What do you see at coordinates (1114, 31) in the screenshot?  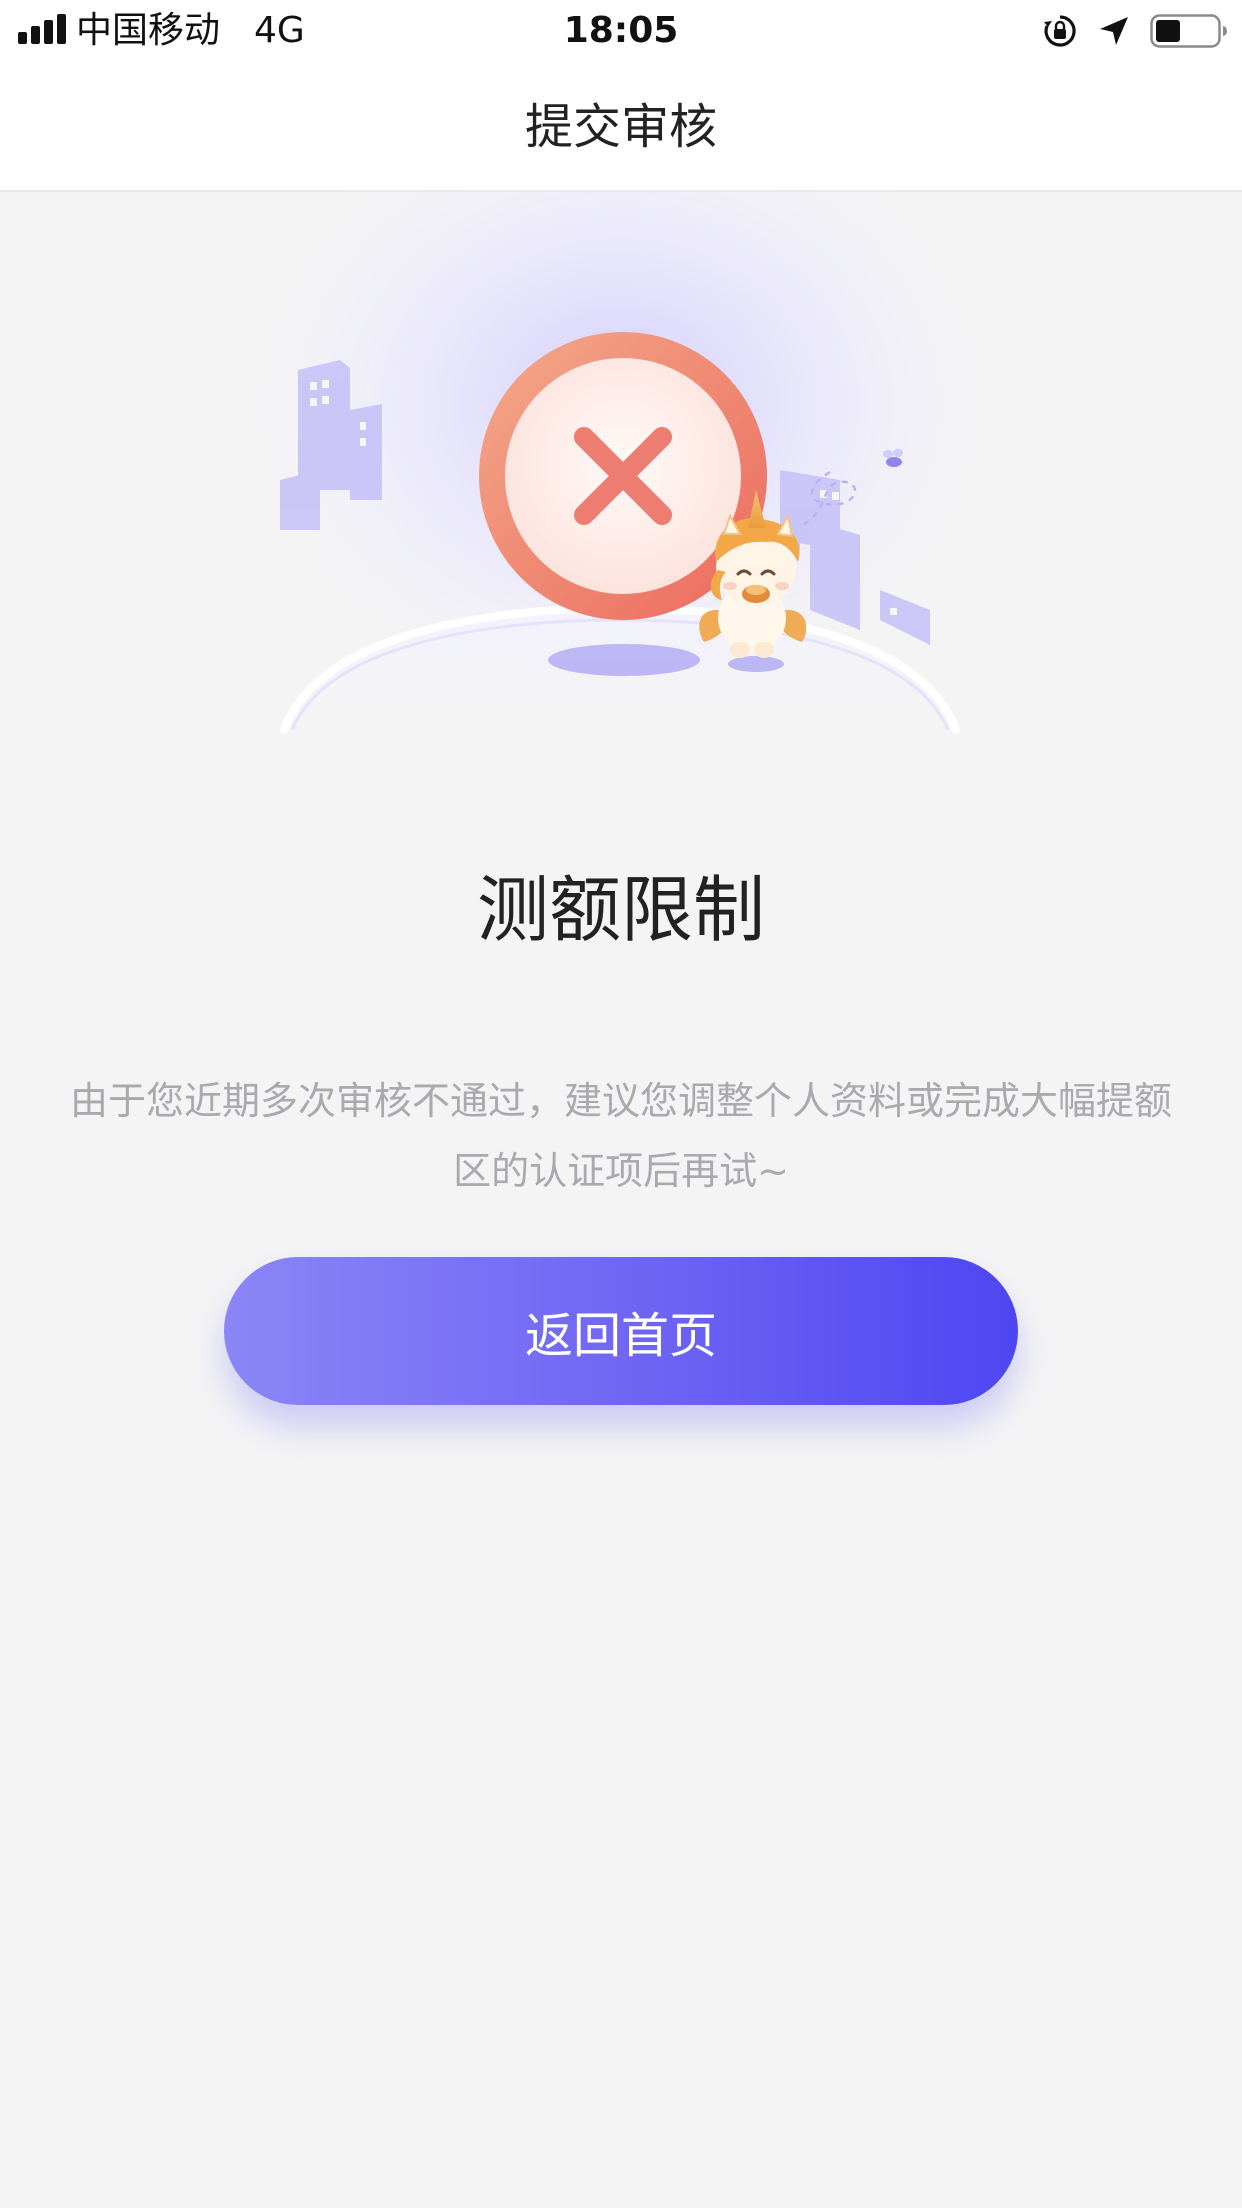 I see `location-arrow-icon` at bounding box center [1114, 31].